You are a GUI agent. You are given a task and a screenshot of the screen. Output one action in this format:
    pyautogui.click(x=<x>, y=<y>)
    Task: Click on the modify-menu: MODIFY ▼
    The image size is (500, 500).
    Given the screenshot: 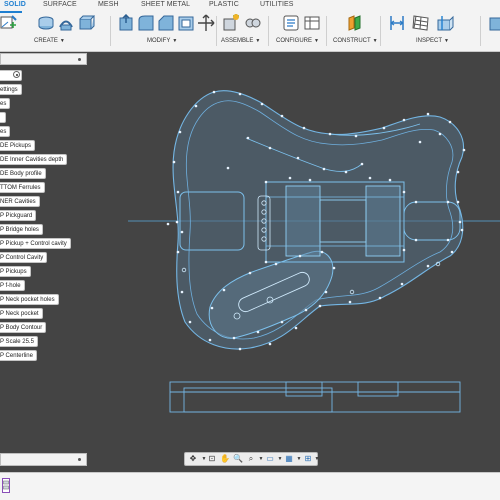 What is the action you would take?
    pyautogui.click(x=162, y=41)
    